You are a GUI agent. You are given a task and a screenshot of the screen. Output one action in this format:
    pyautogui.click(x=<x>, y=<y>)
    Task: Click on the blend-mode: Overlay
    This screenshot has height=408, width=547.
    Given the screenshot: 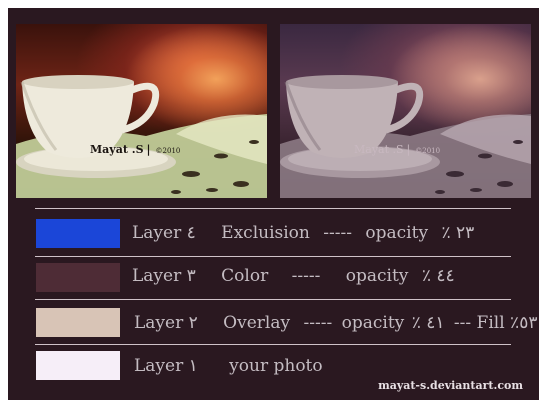 What is the action you would take?
    pyautogui.click(x=257, y=323)
    